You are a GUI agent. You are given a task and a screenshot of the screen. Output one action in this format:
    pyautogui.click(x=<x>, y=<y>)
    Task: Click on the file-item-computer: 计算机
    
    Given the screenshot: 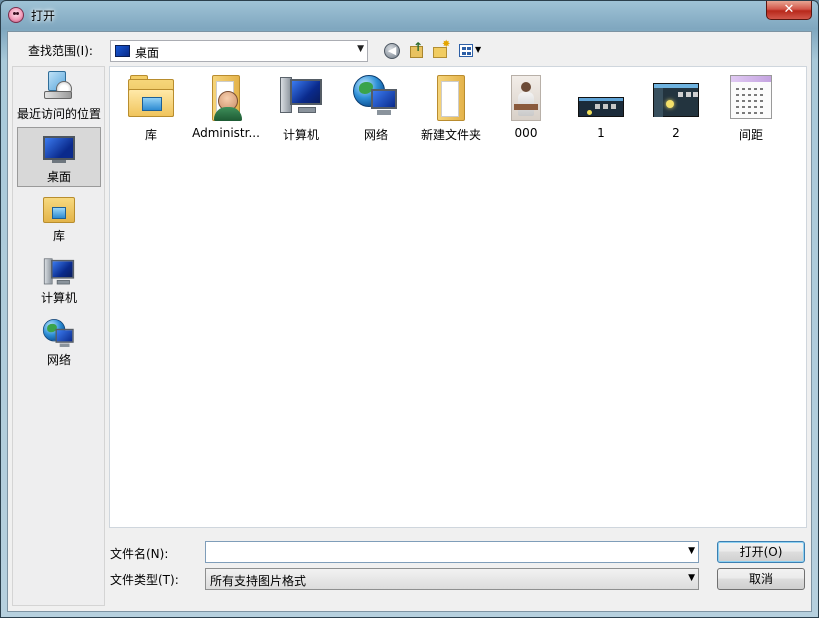 What is the action you would take?
    pyautogui.click(x=301, y=108)
    